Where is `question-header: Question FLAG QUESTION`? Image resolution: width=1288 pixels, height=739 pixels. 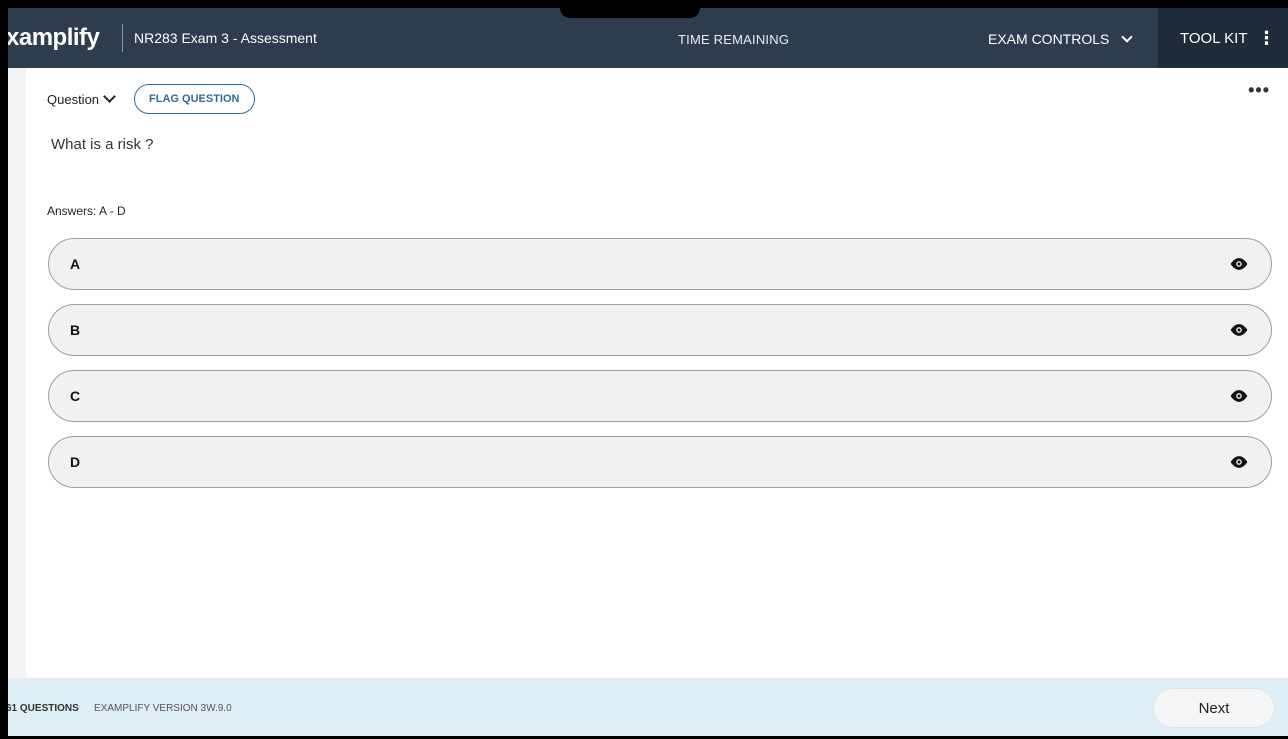 question-header: Question FLAG QUESTION is located at coordinates (151, 99).